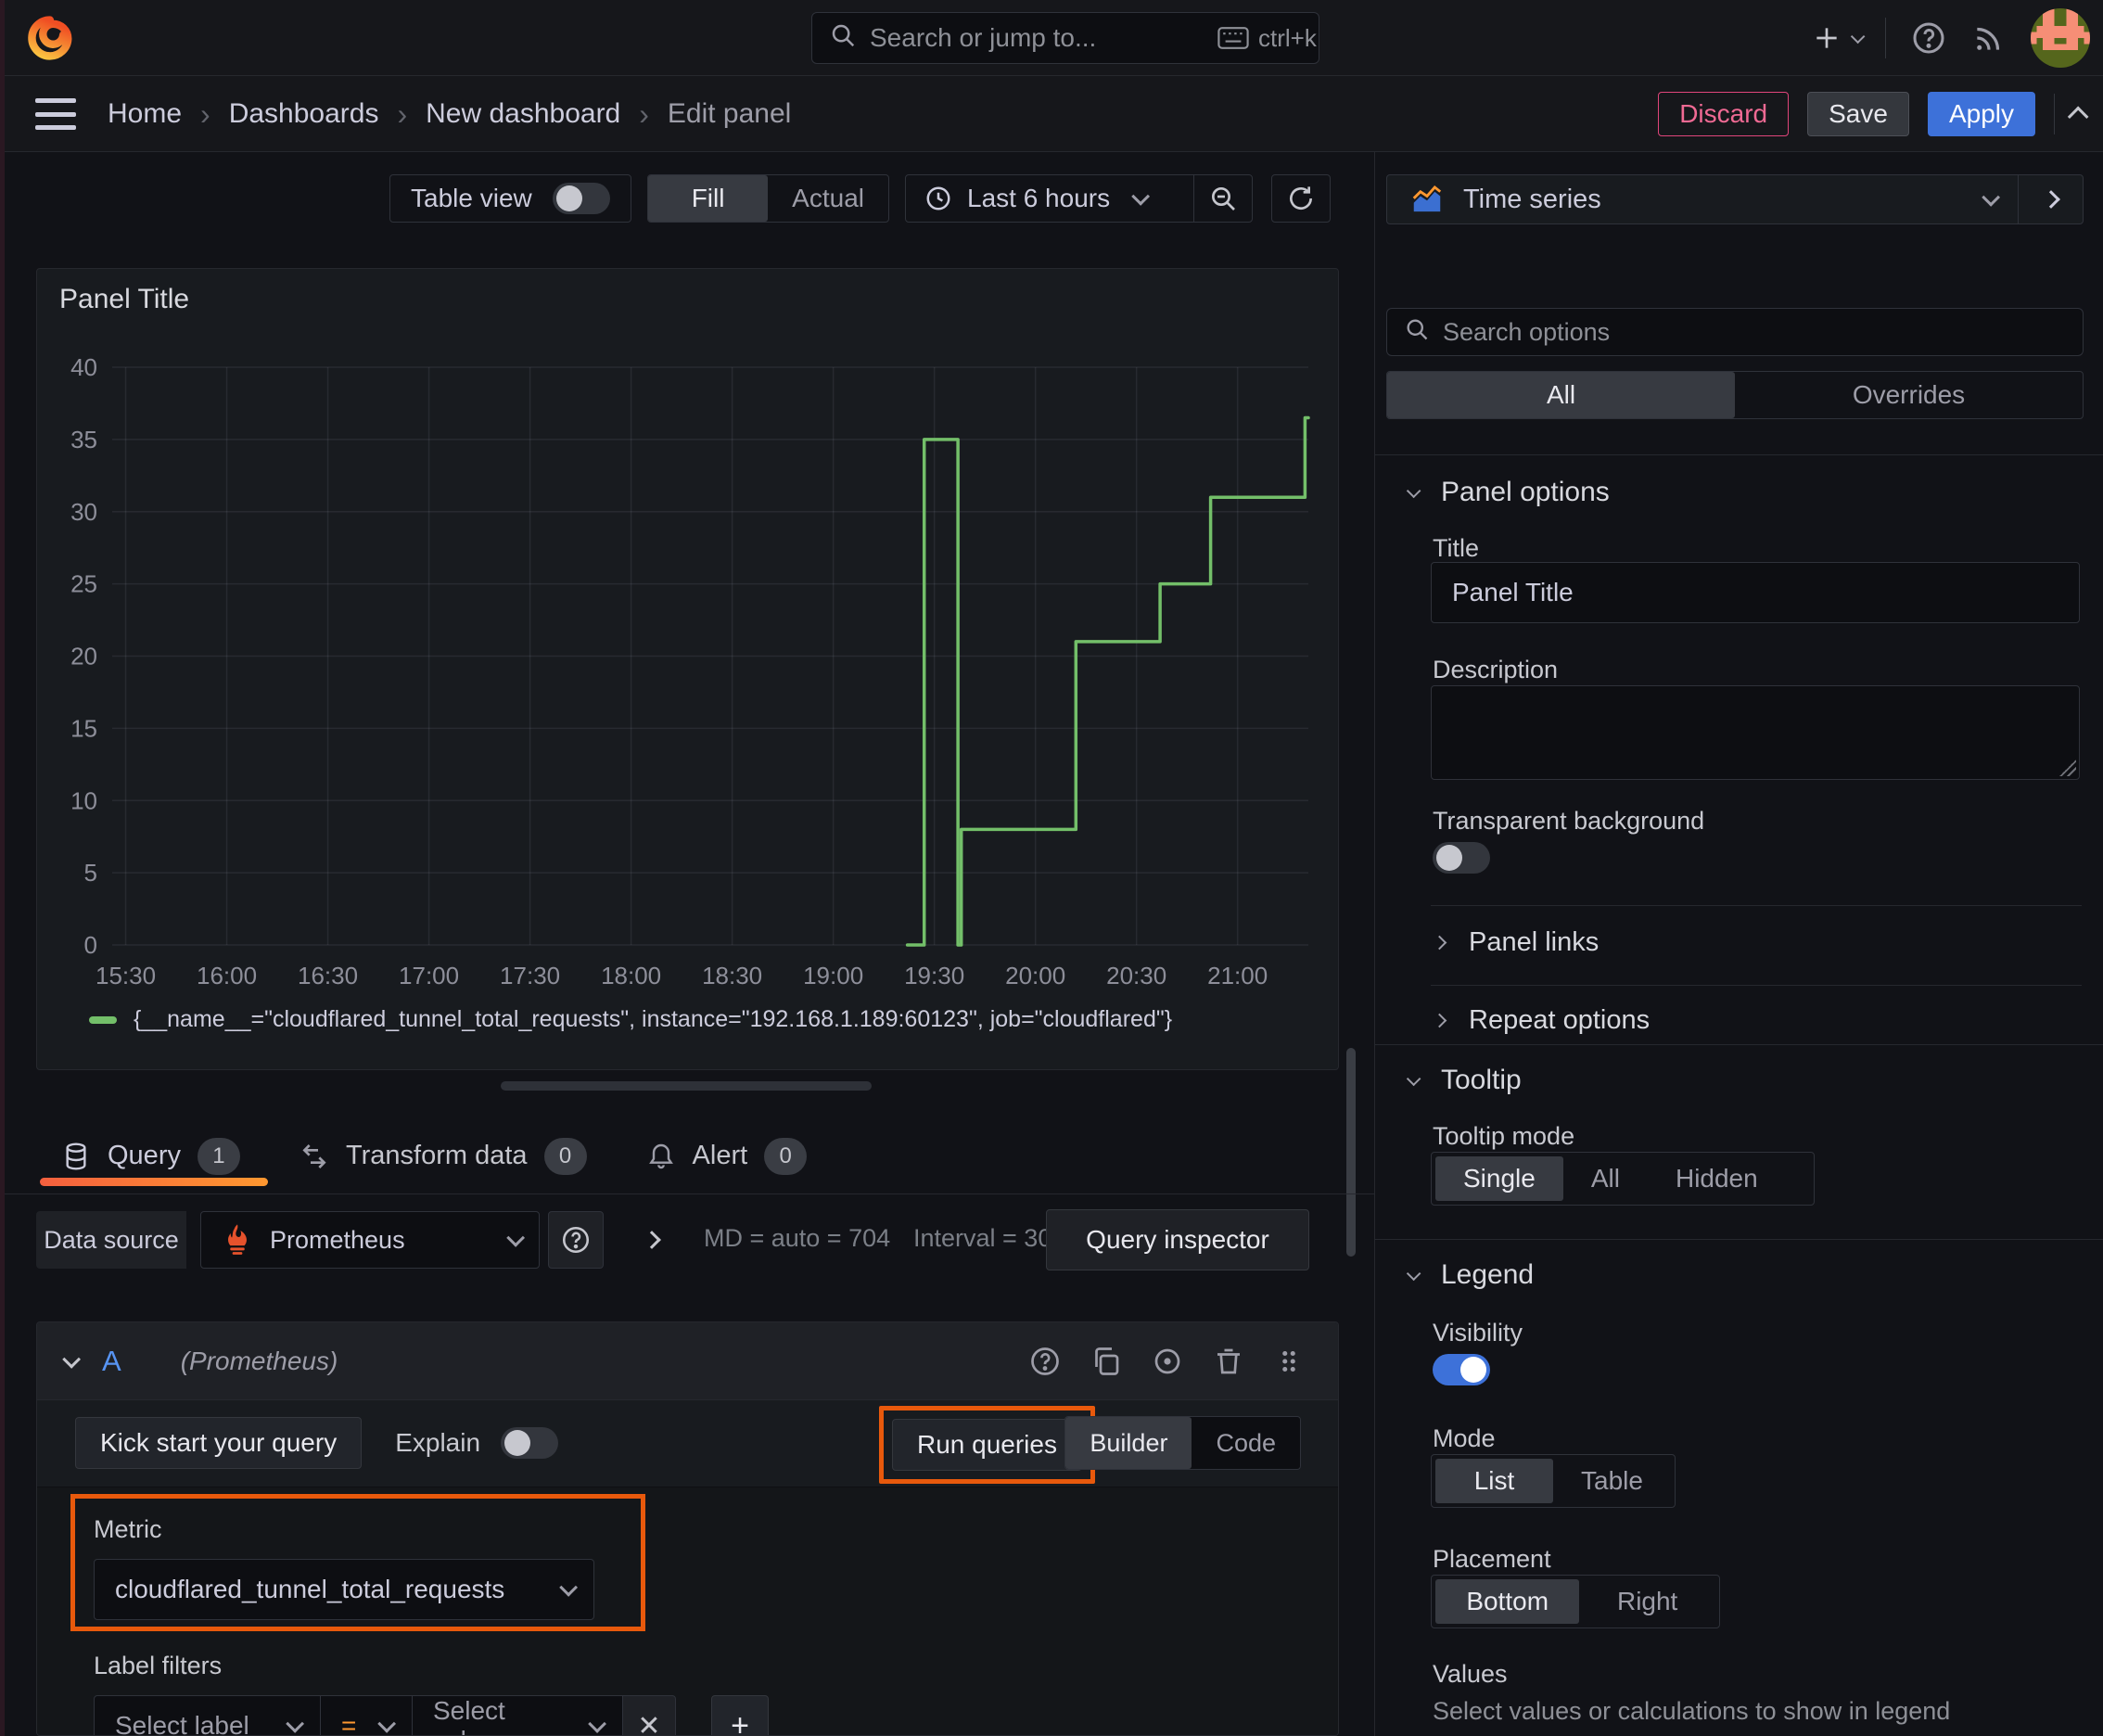 The height and width of the screenshot is (1736, 2103). Describe the element at coordinates (128, 1529) in the screenshot. I see `metric-label: Metric` at that location.